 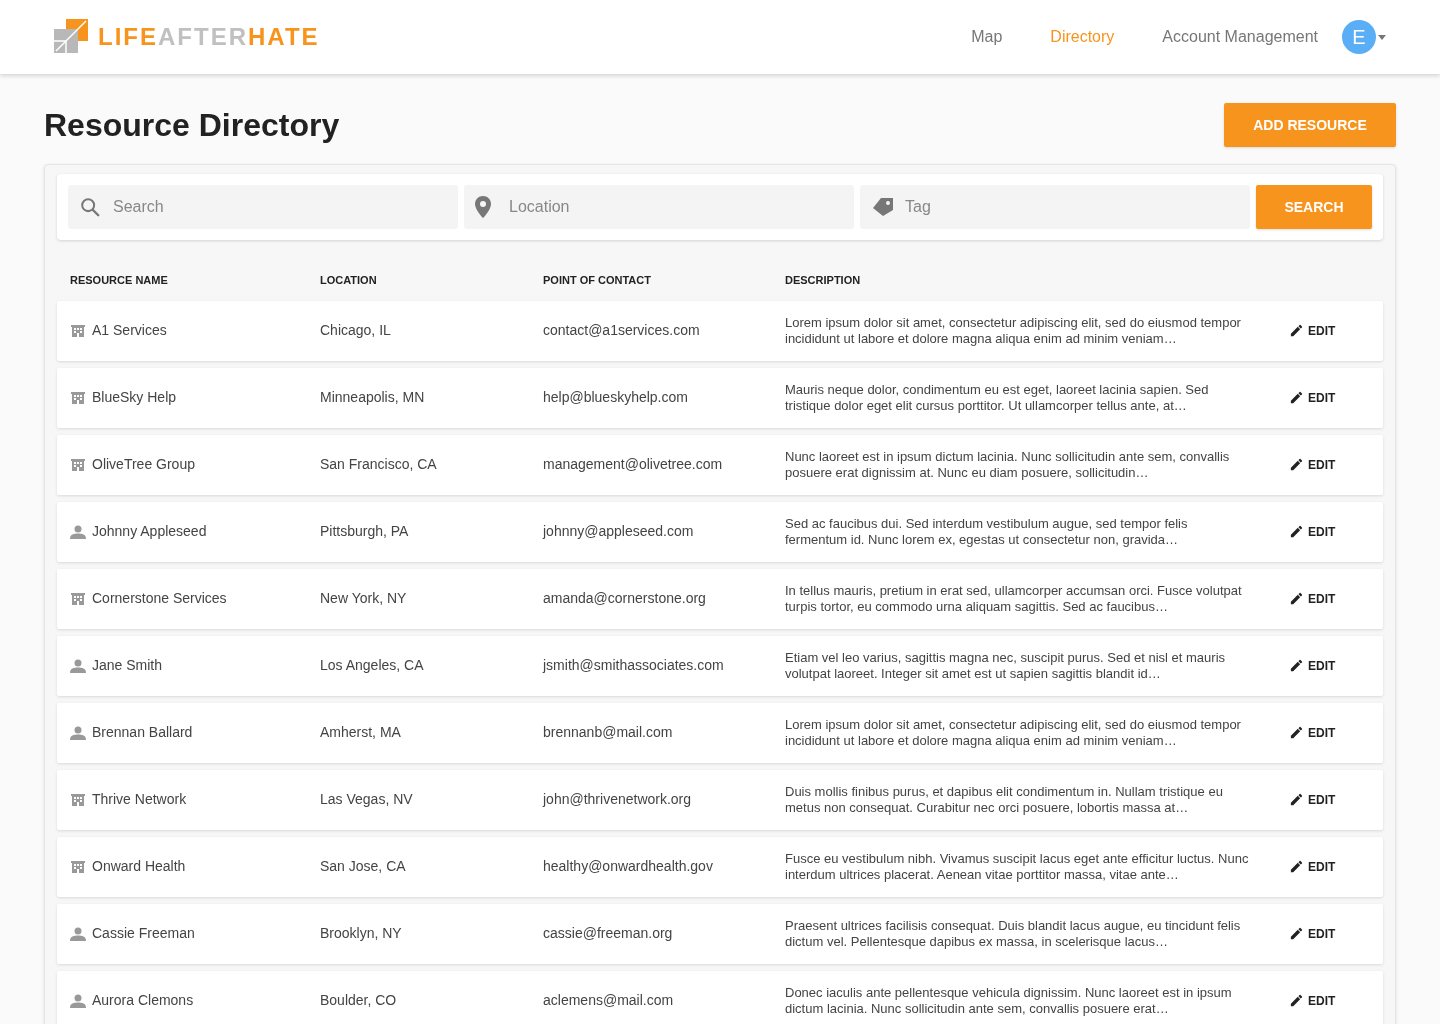 What do you see at coordinates (720, 531) in the screenshot?
I see `resource-row: Johnny Appleseed Pittsburgh, PA johnny@appleseed.com Sed ac faucibus dui. Sed interdum vestibulum augue, sed tempor felis fermentum id. Nunc lorem ex, egestas ut consectetur non, gravida… EDIT` at bounding box center [720, 531].